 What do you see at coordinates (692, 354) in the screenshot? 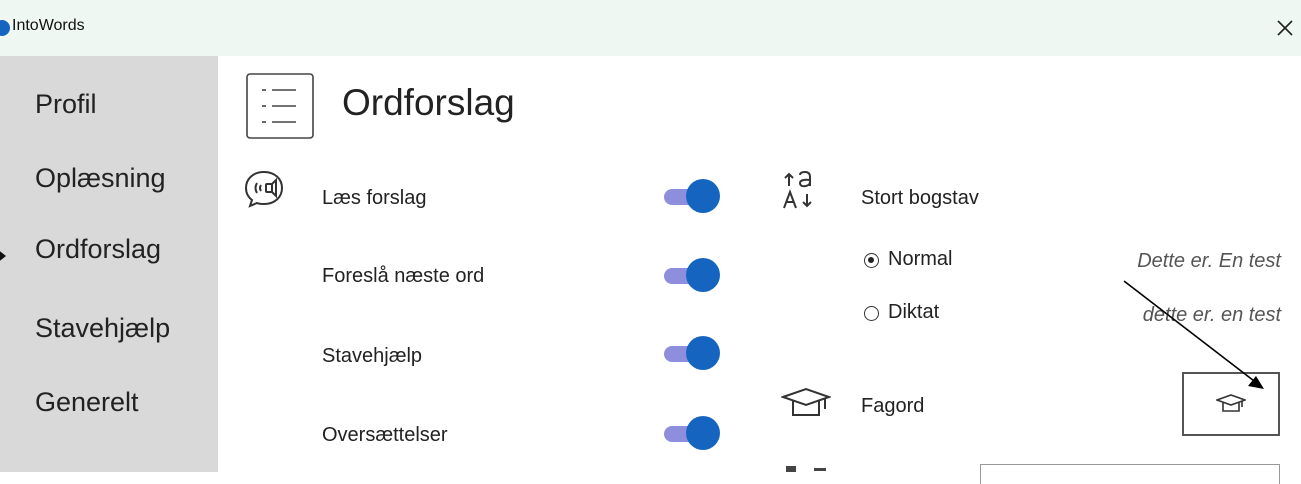
I see `toggle-stavehjaelp` at bounding box center [692, 354].